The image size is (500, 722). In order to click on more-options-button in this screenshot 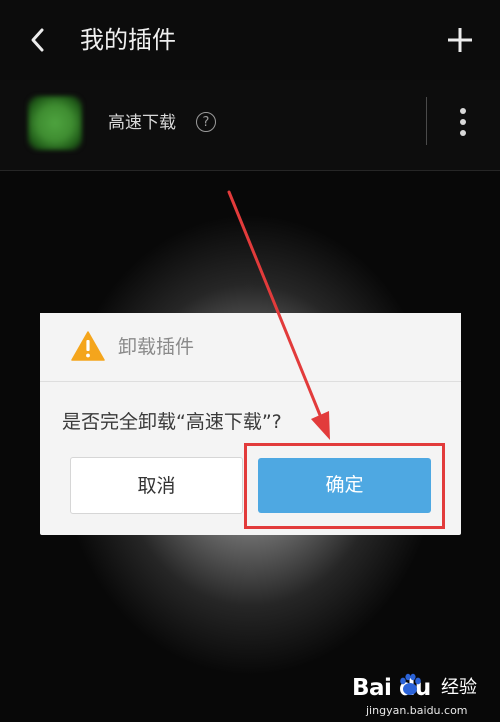, I will do `click(463, 122)`.